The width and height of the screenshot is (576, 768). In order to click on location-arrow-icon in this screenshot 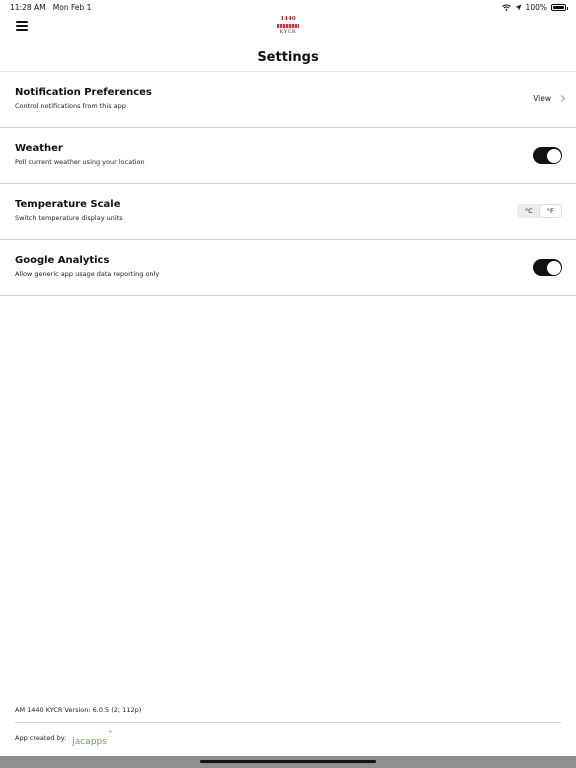, I will do `click(518, 7)`.